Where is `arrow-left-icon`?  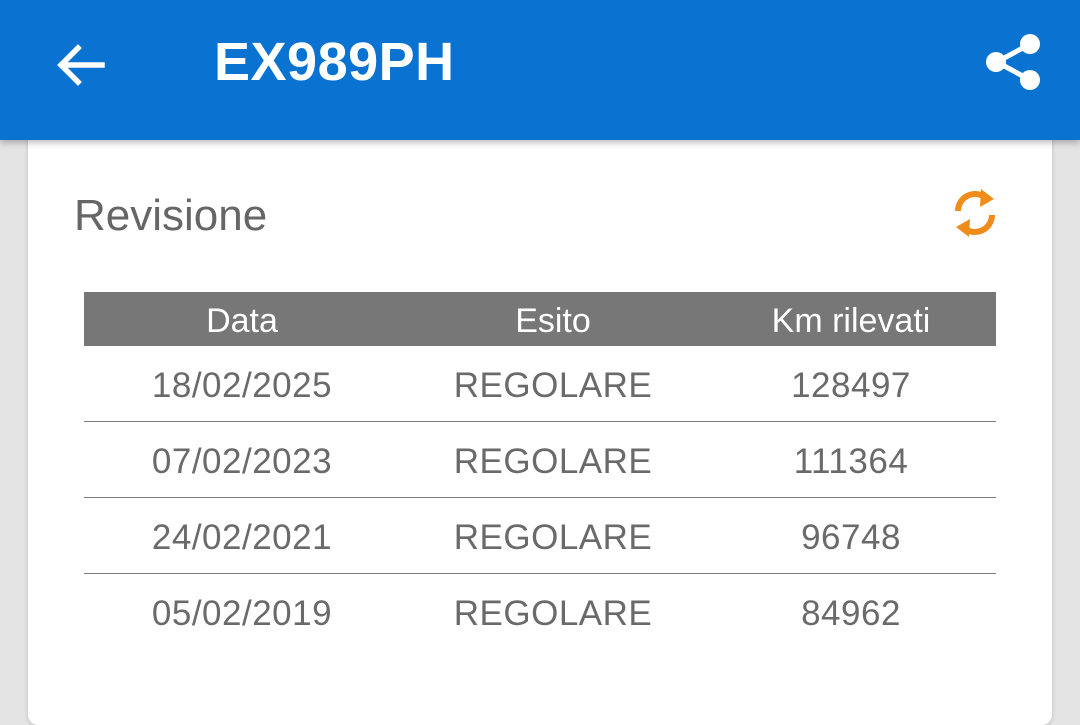
arrow-left-icon is located at coordinates (81, 65).